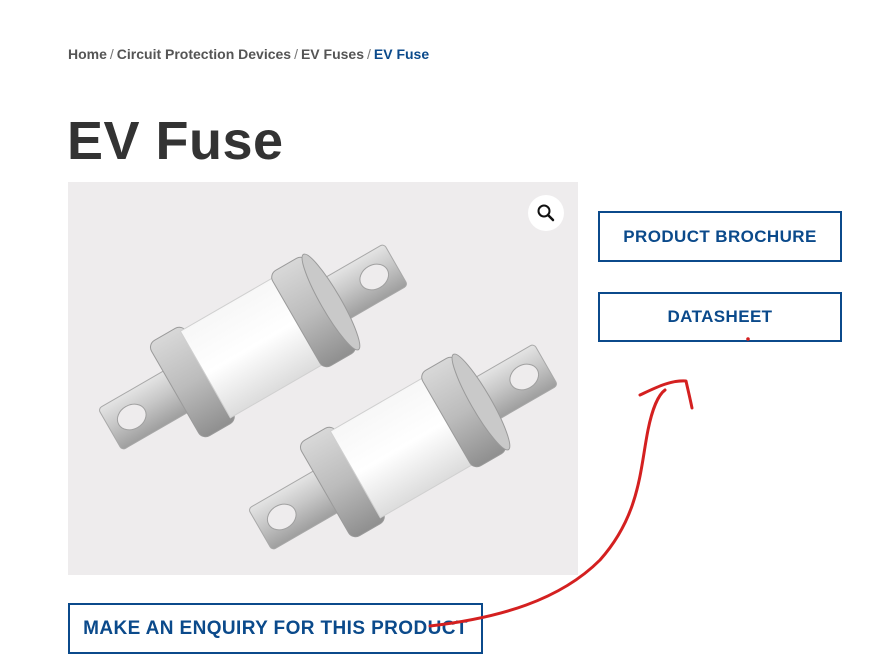 The image size is (891, 662). Describe the element at coordinates (720, 236) in the screenshot. I see `product-brochure-button: PRODUCT BROCHURE` at that location.